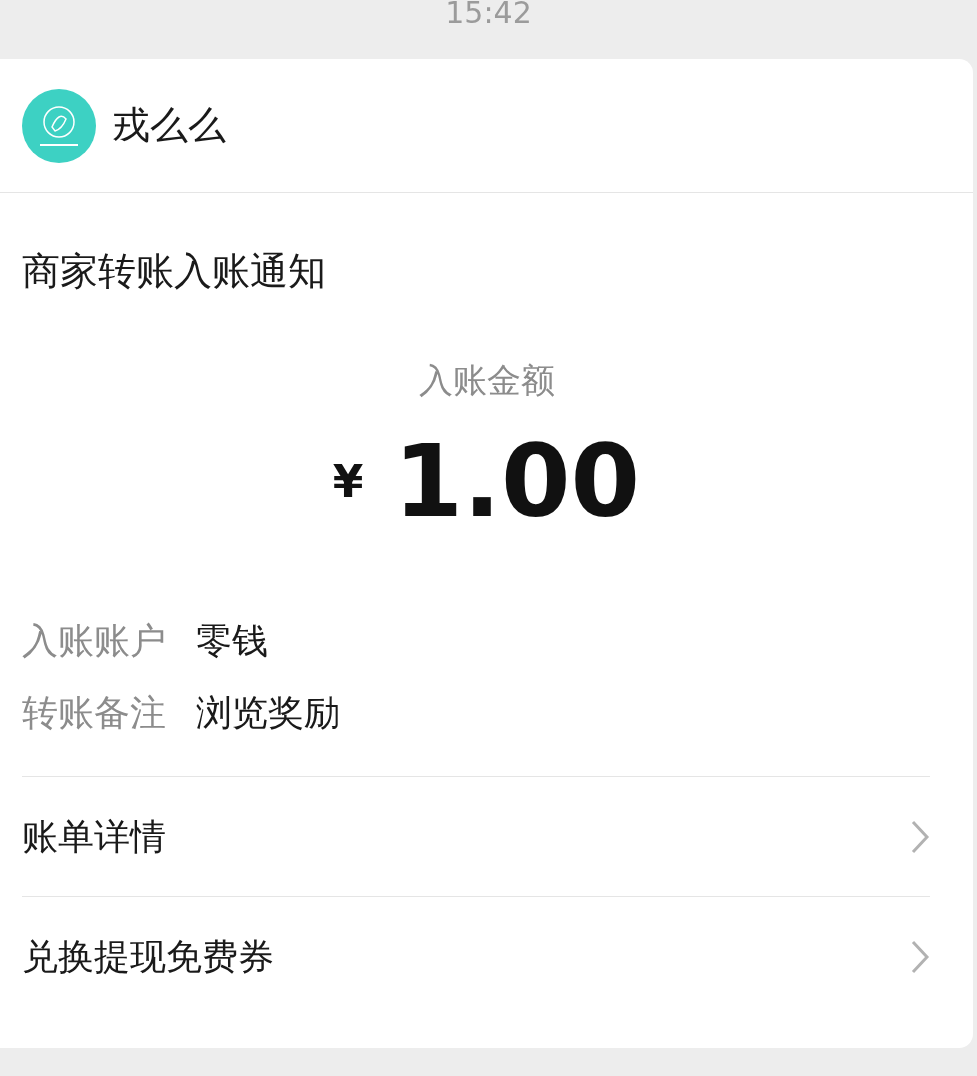 Image resolution: width=977 pixels, height=1076 pixels. I want to click on amount-label: 入账金额, so click(486, 380).